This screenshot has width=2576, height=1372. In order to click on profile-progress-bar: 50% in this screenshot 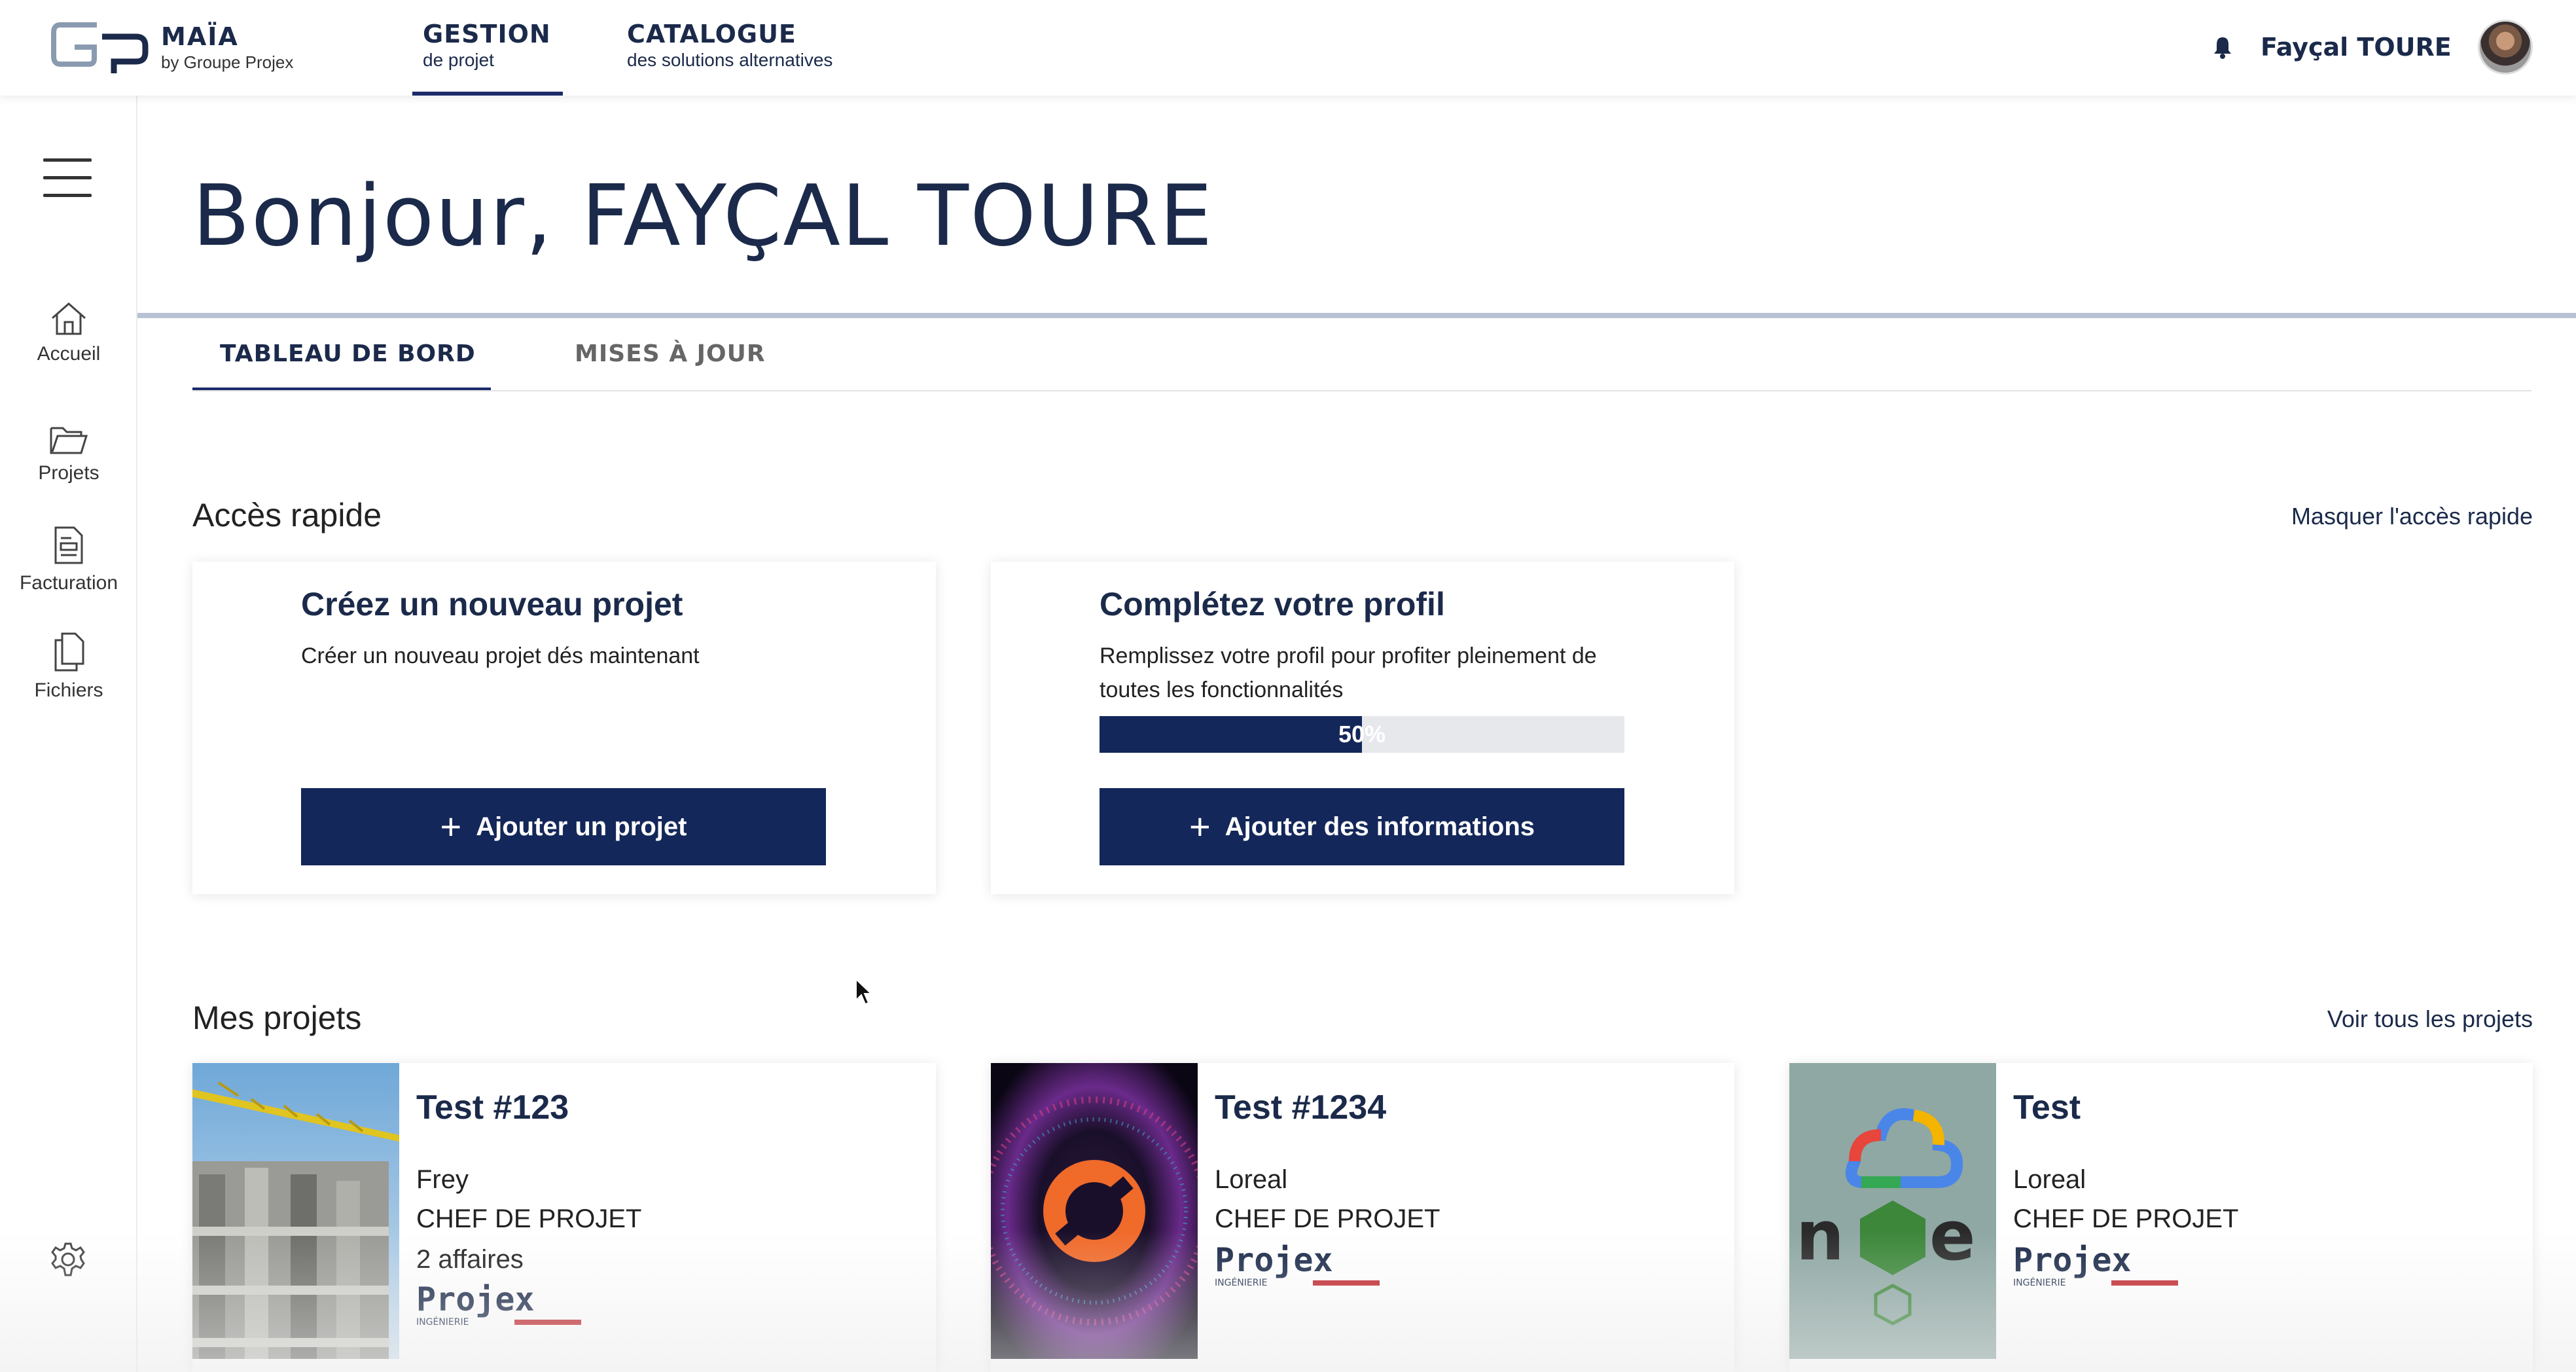, I will do `click(1362, 734)`.